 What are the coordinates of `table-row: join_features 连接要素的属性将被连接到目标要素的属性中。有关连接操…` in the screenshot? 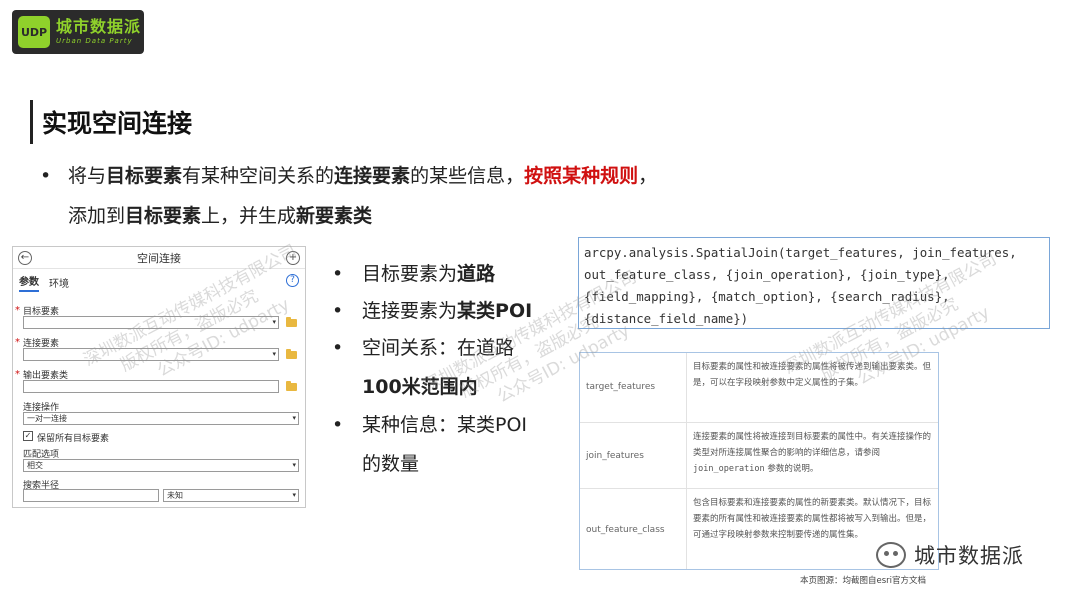 It's located at (759, 456).